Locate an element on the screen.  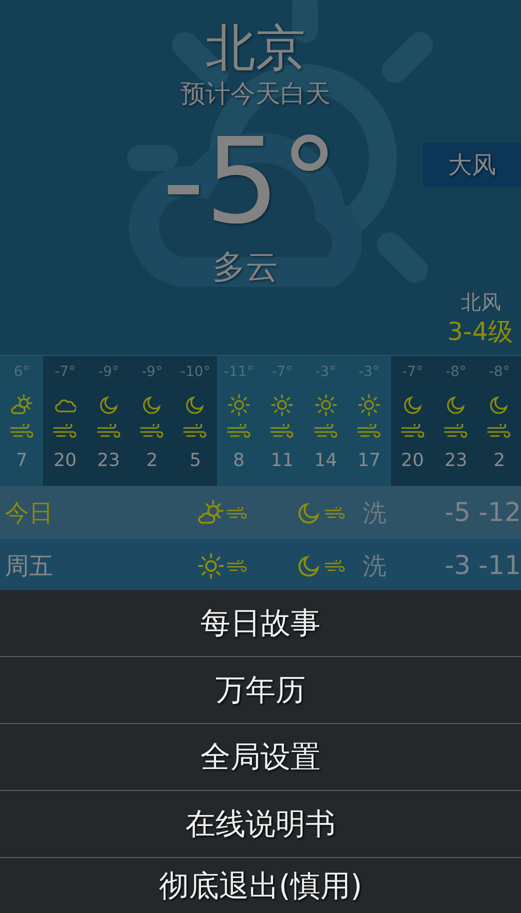
hour-label: 8 is located at coordinates (239, 460).